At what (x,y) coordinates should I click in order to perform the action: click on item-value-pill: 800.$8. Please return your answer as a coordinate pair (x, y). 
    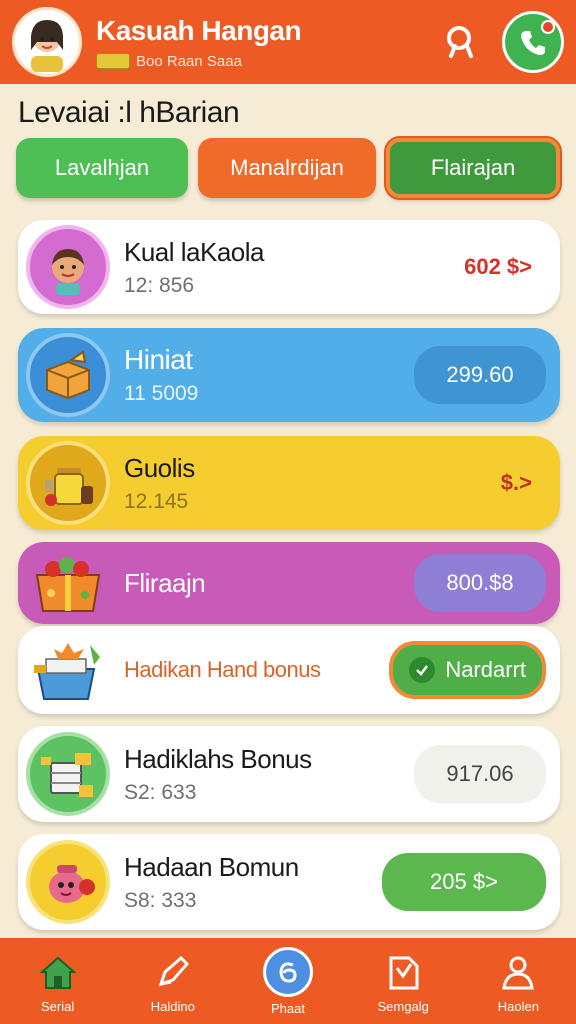
    Looking at the image, I should click on (480, 583).